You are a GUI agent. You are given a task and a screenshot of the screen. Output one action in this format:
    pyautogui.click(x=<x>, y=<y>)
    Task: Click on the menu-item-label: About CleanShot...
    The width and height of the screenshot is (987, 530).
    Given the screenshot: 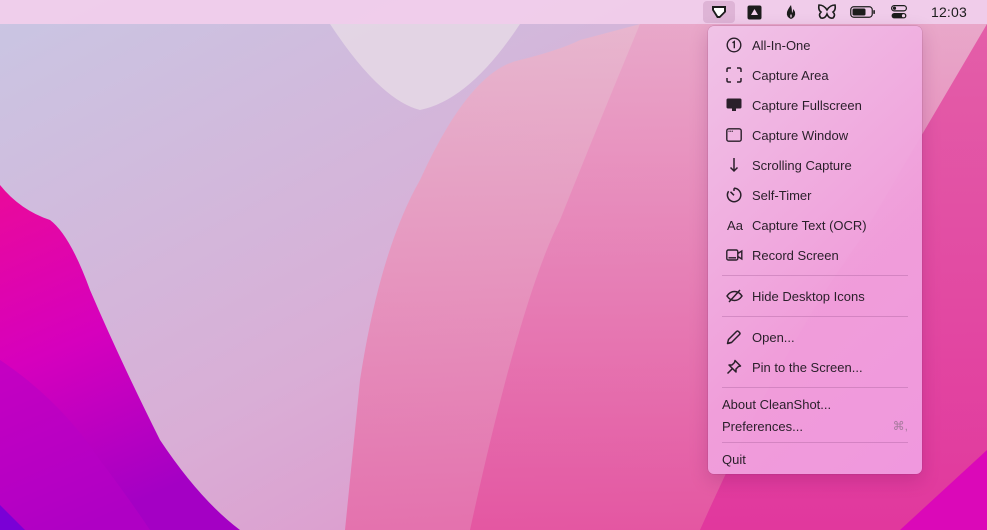 What is the action you would take?
    pyautogui.click(x=777, y=404)
    